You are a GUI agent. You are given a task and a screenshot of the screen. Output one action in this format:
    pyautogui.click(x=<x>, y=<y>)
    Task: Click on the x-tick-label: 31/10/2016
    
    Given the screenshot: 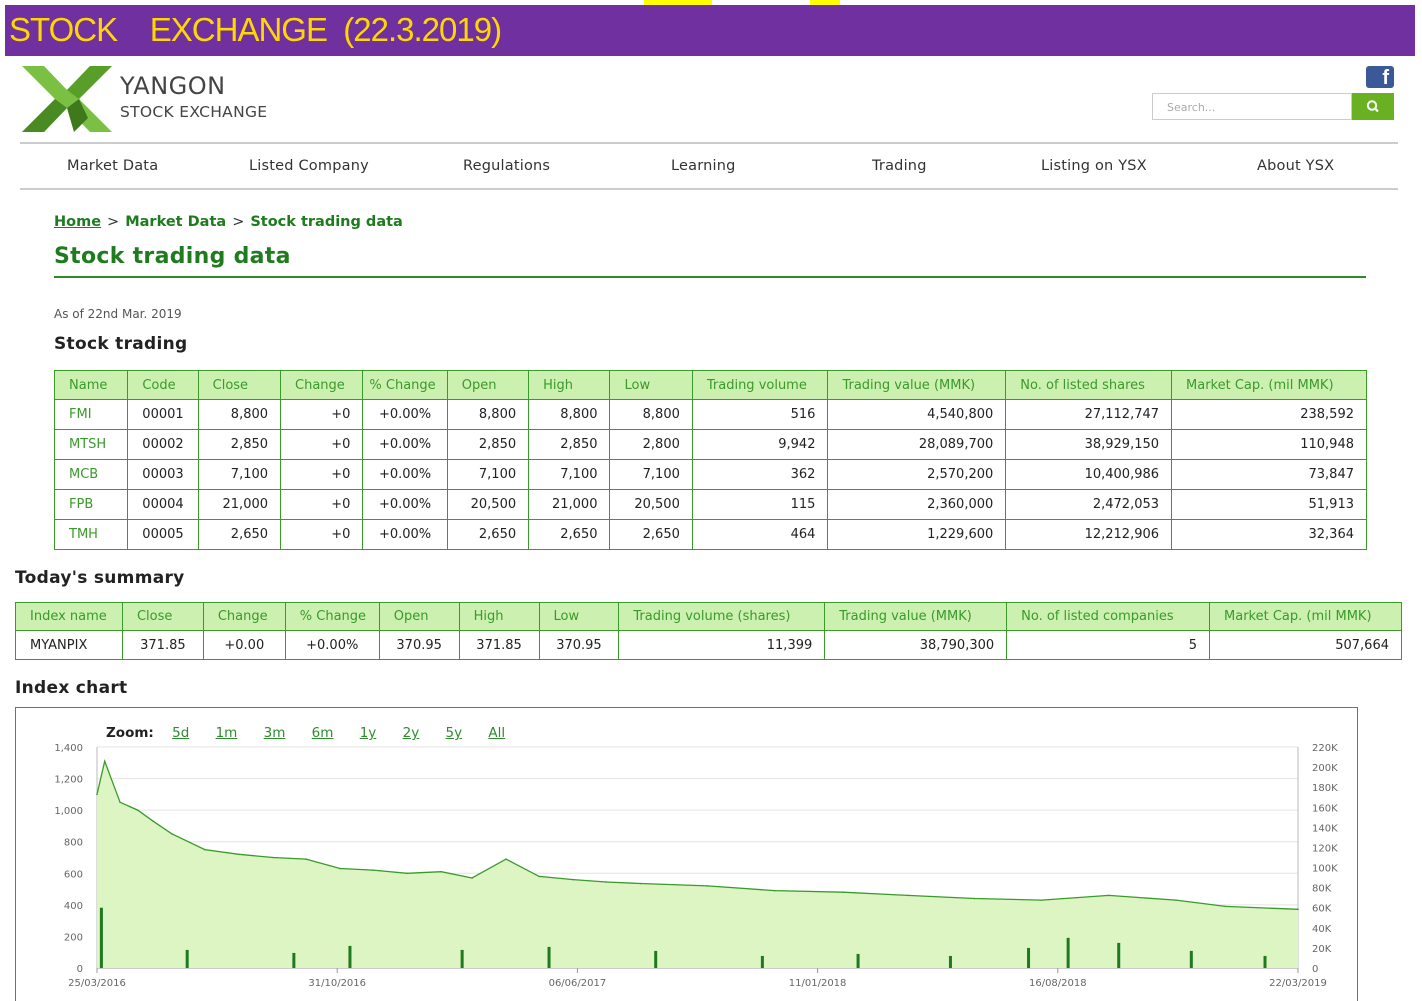 What is the action you would take?
    pyautogui.click(x=337, y=983)
    